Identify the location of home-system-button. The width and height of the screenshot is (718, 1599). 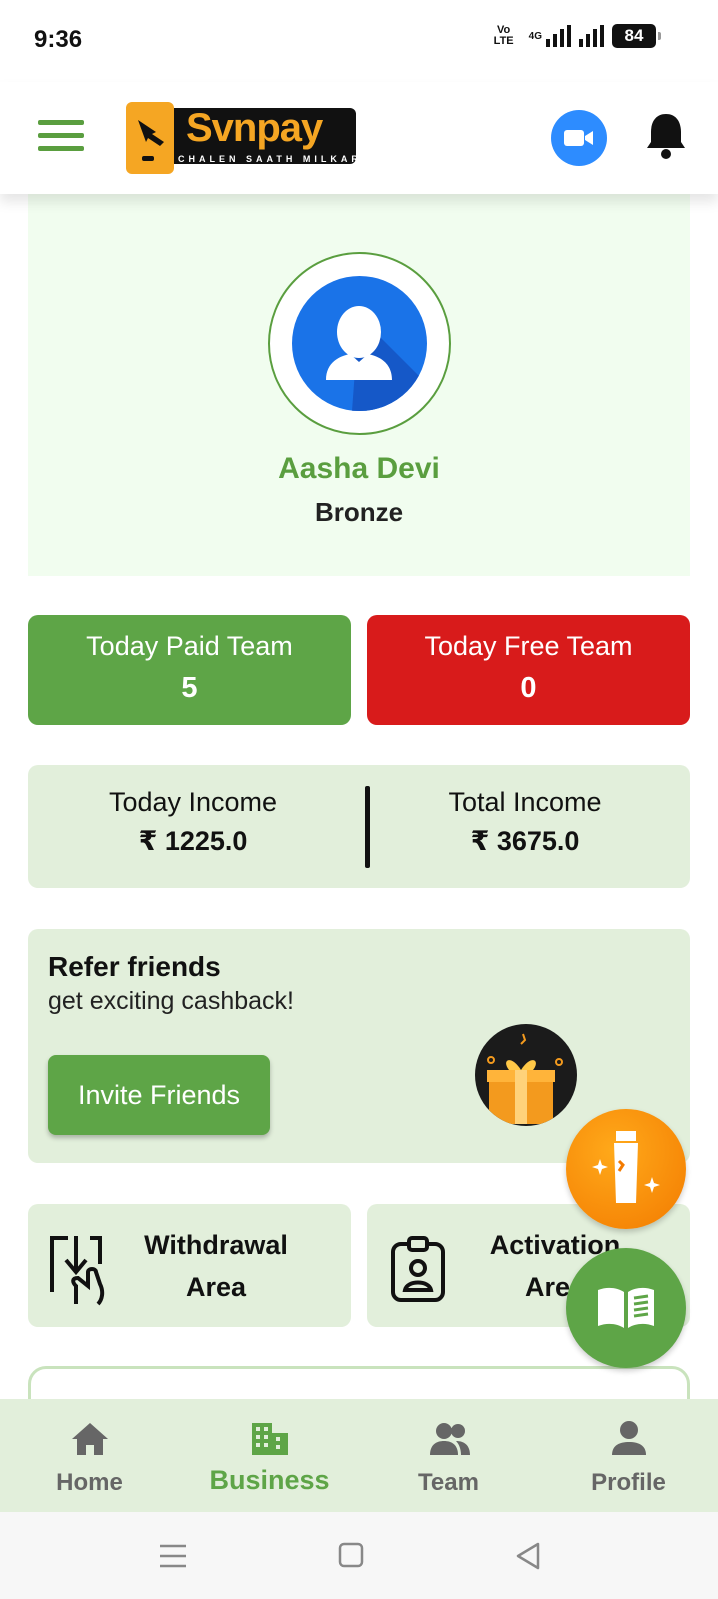
(352, 1556).